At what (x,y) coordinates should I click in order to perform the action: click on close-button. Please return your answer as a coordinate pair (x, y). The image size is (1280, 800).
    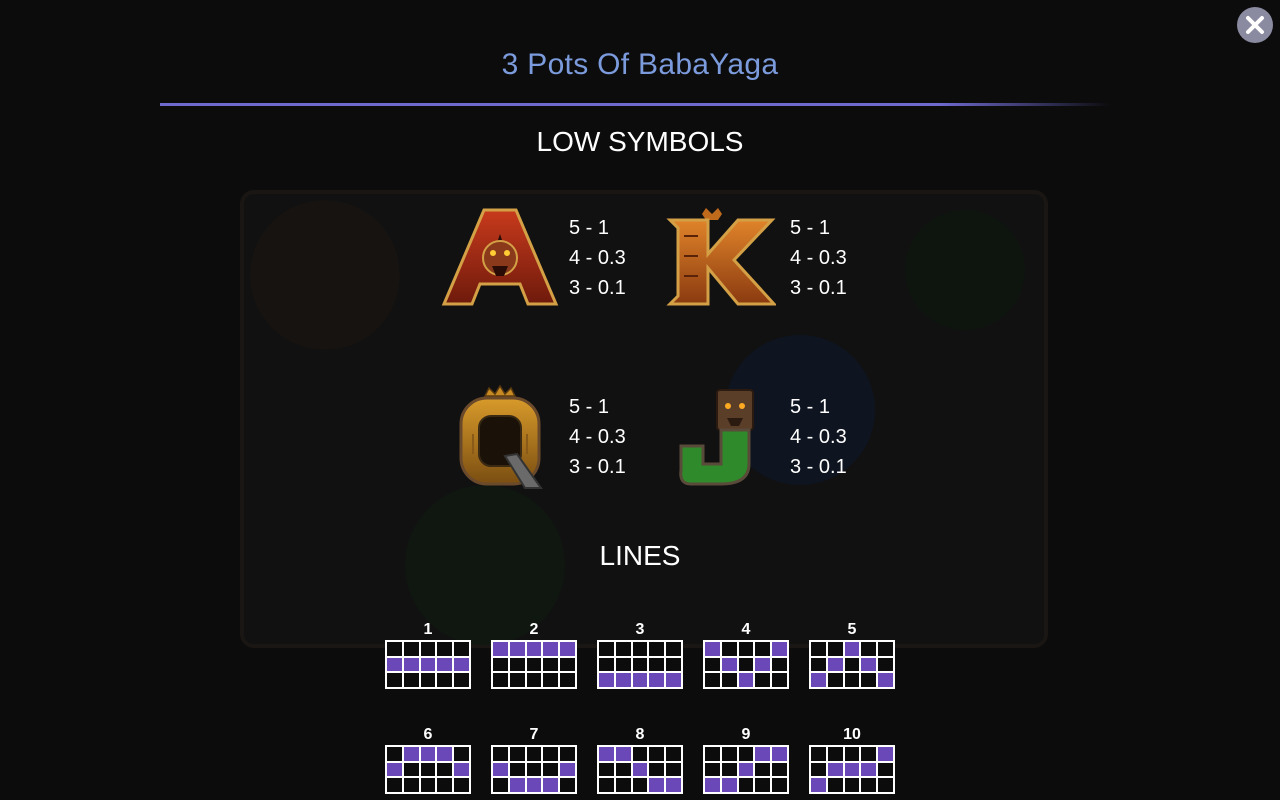
    Looking at the image, I should click on (1255, 25).